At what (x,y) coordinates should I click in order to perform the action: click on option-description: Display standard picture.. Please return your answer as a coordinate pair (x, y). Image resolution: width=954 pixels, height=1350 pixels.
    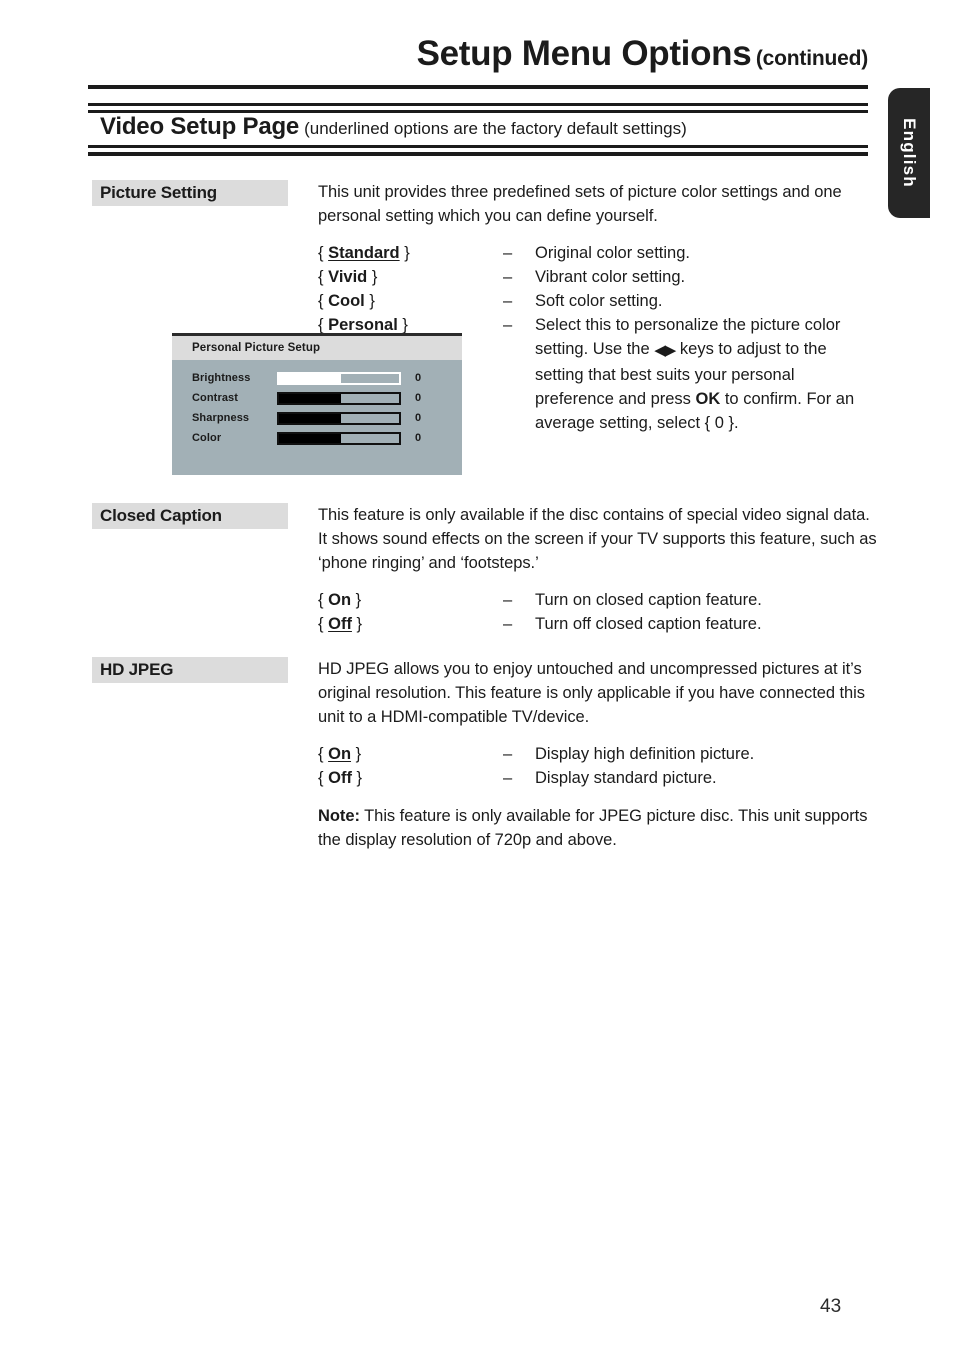
    Looking at the image, I should click on (626, 778).